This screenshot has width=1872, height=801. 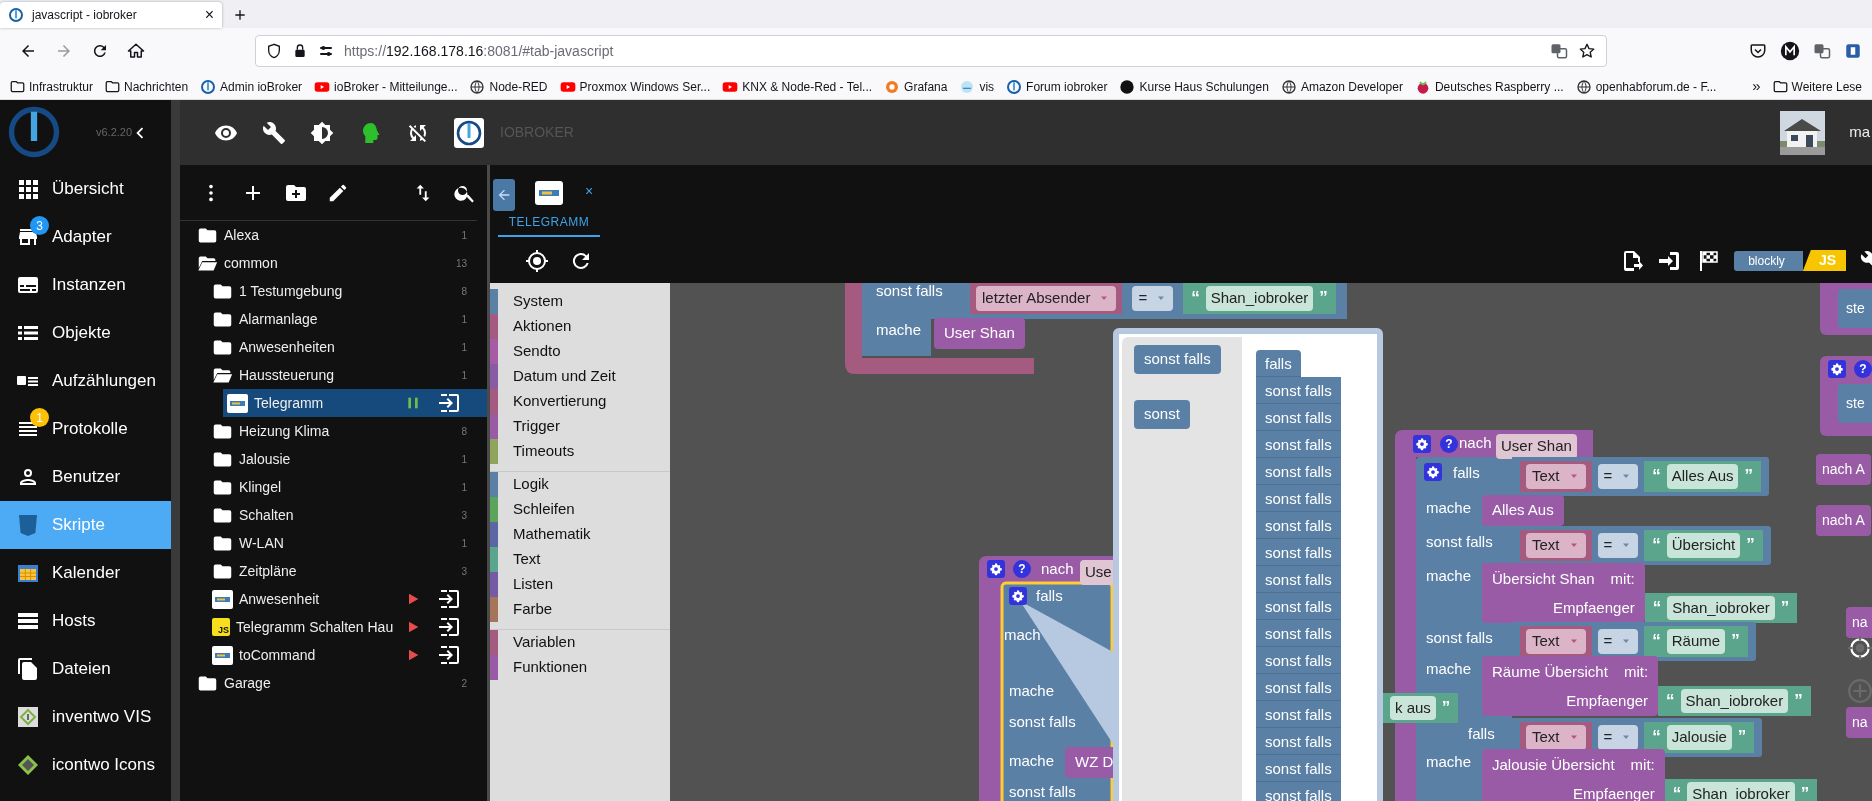 What do you see at coordinates (1817, 86) in the screenshot?
I see `bookmark-folder: Weitere Lese` at bounding box center [1817, 86].